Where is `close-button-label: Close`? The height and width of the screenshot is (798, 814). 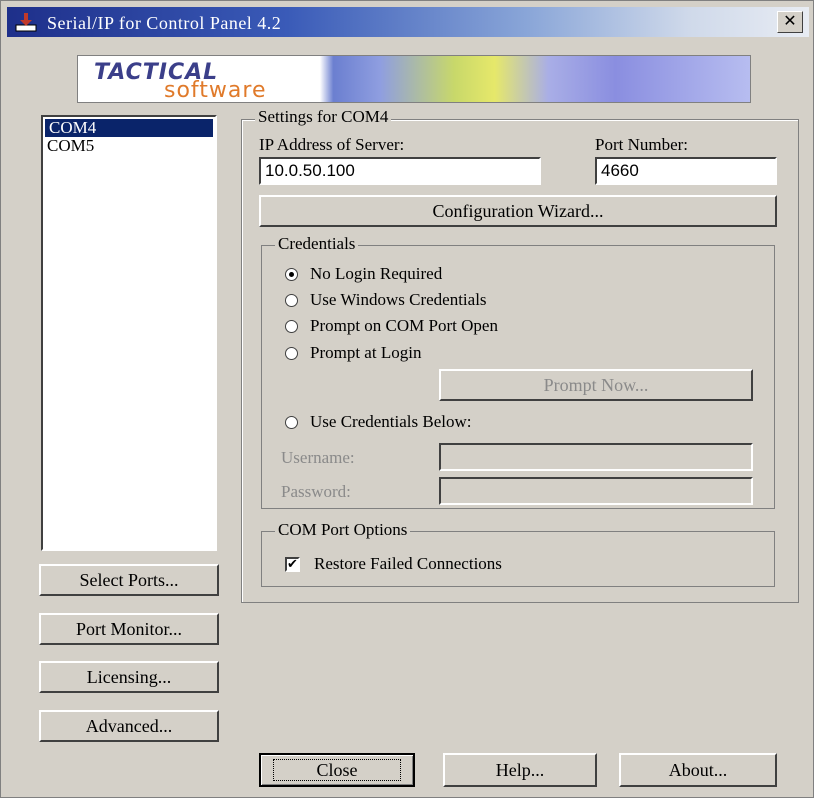
close-button-label: Close is located at coordinates (337, 770).